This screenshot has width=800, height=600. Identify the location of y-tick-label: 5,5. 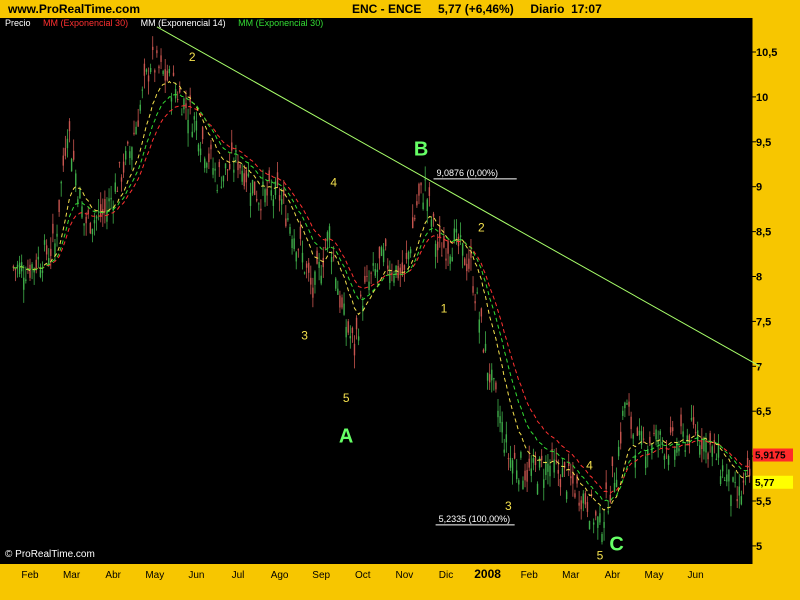
(763, 502).